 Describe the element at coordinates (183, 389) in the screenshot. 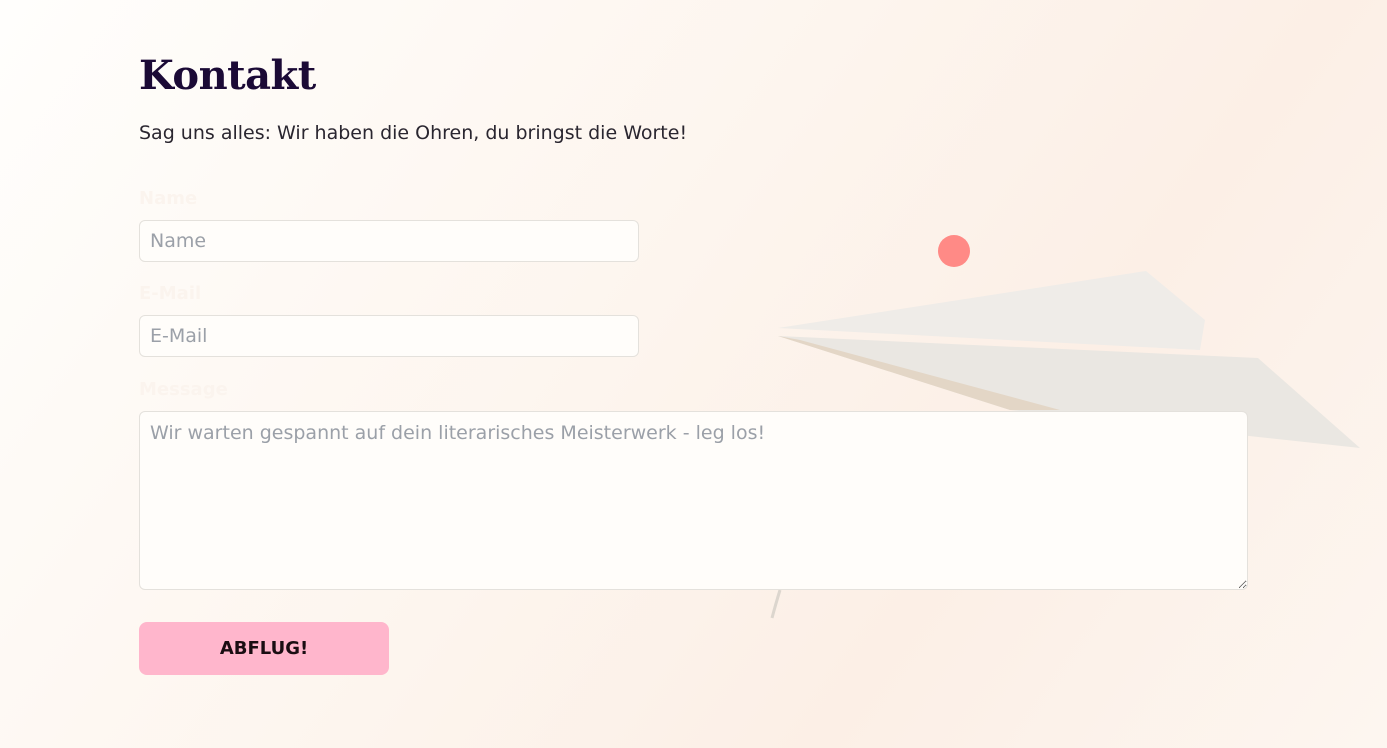

I see `message-label: Message` at that location.